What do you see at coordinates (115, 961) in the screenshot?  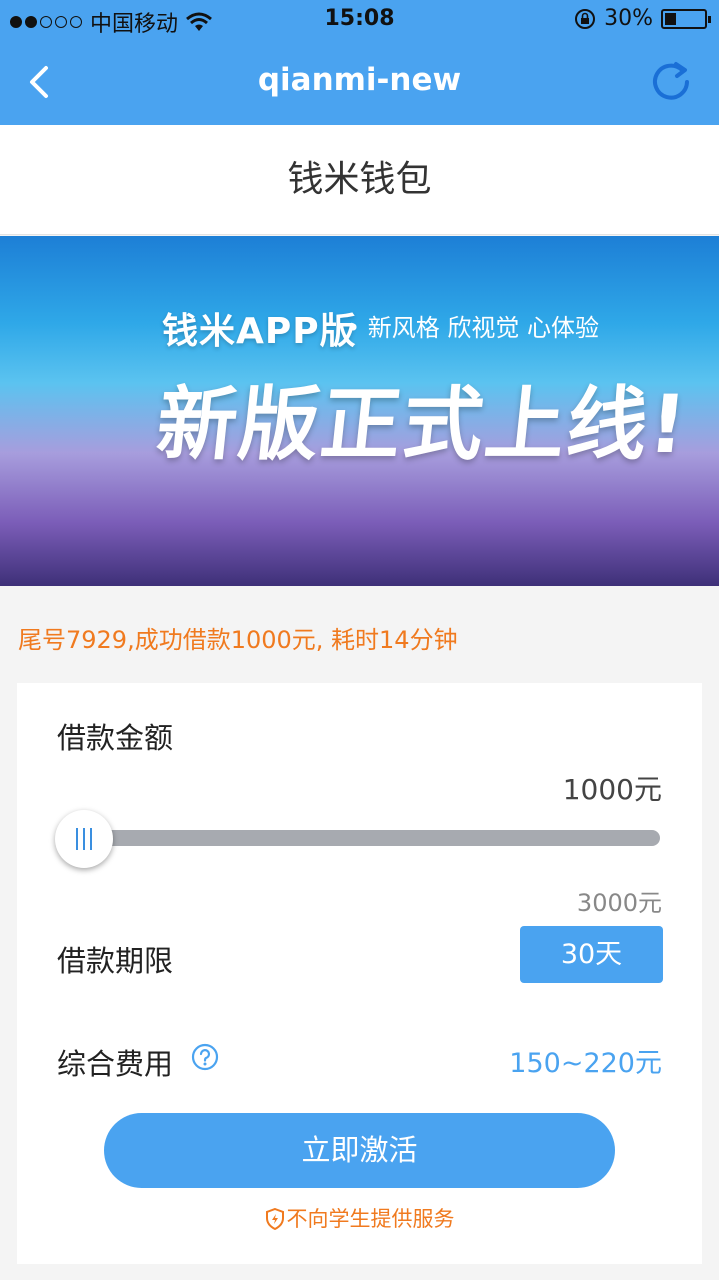 I see `term-label: 借款期限` at bounding box center [115, 961].